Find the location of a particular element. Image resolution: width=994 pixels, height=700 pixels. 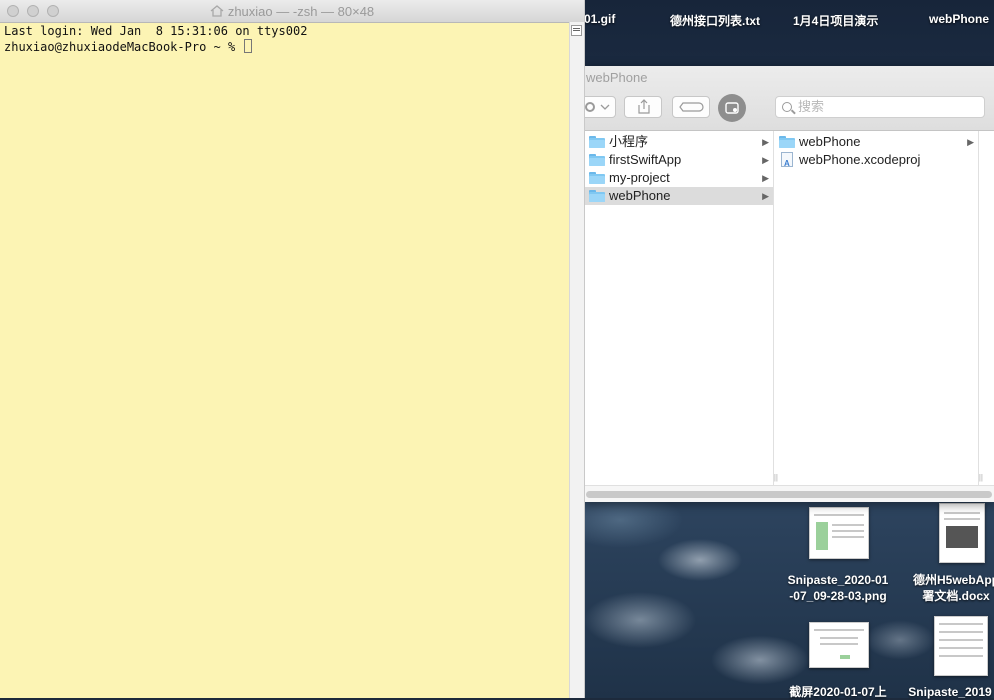

search-placeholder: 搜索 is located at coordinates (811, 106).